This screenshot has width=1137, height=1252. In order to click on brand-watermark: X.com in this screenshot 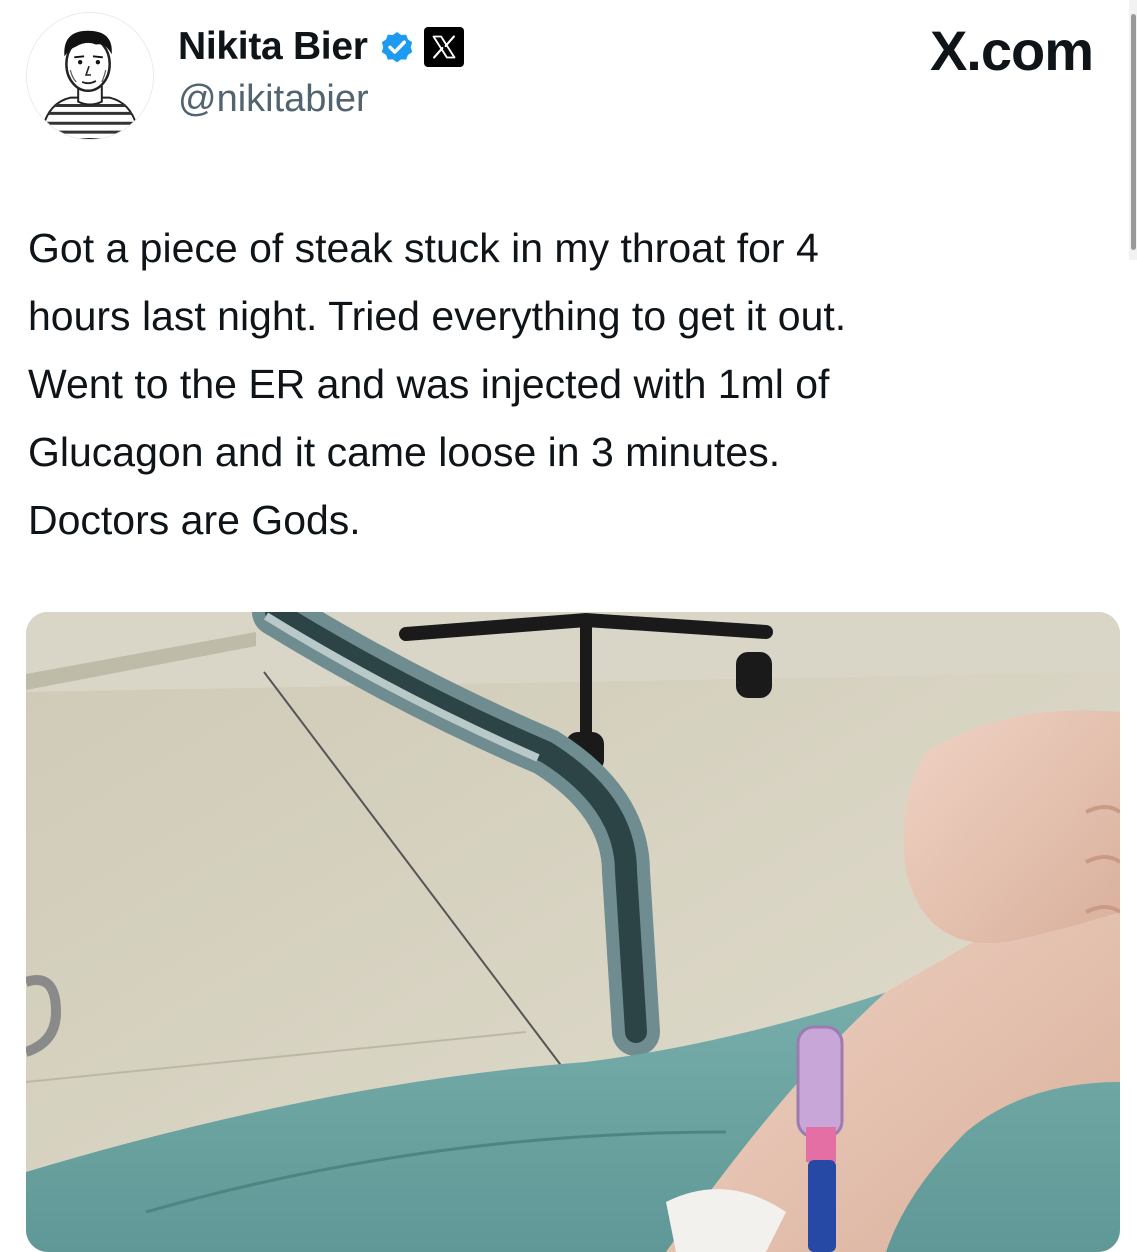, I will do `click(1011, 50)`.